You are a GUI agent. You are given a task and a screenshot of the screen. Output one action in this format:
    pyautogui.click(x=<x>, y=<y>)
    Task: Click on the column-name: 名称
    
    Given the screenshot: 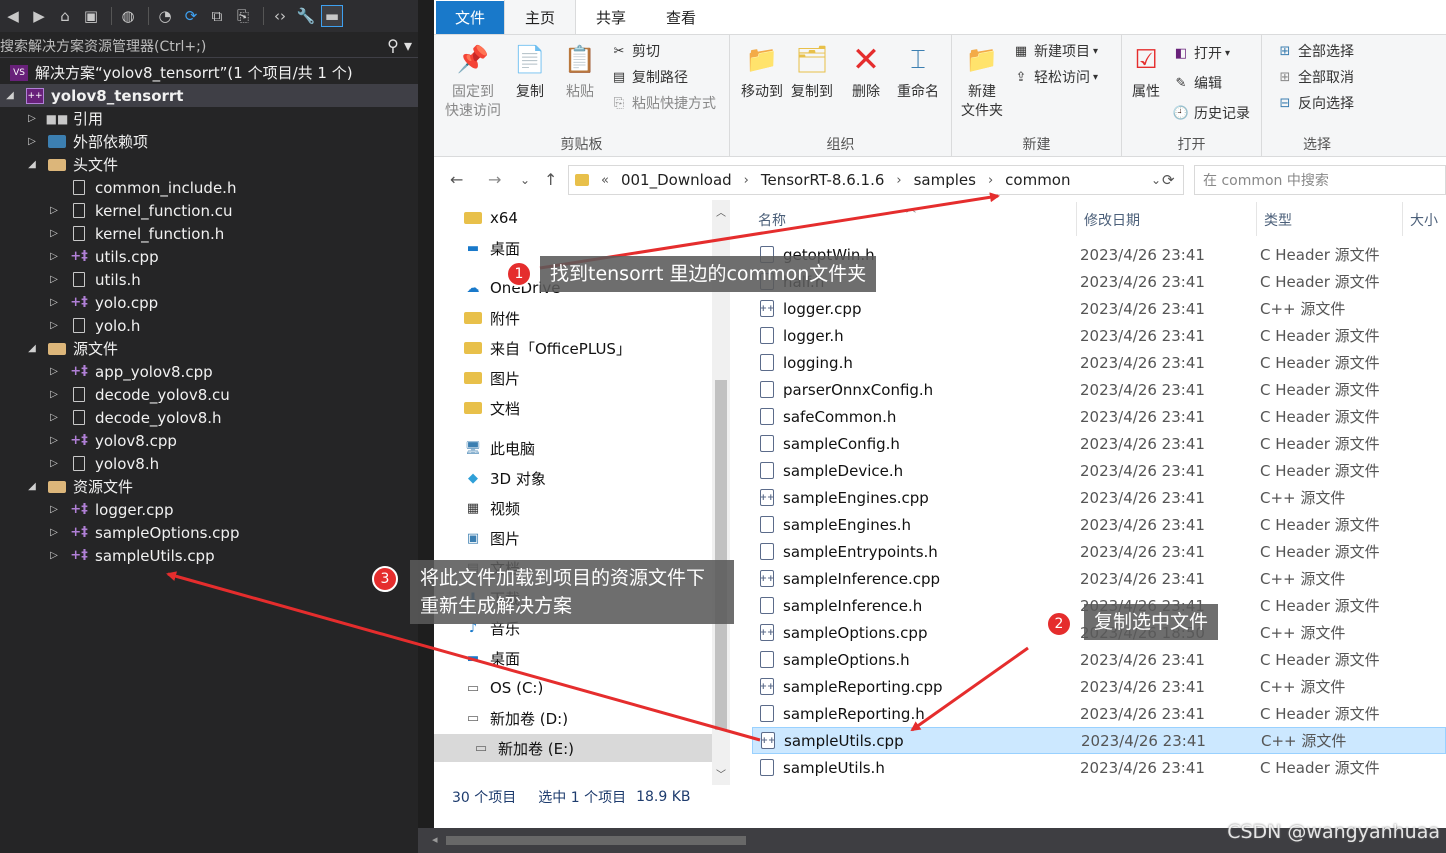 What is the action you would take?
    pyautogui.click(x=772, y=220)
    